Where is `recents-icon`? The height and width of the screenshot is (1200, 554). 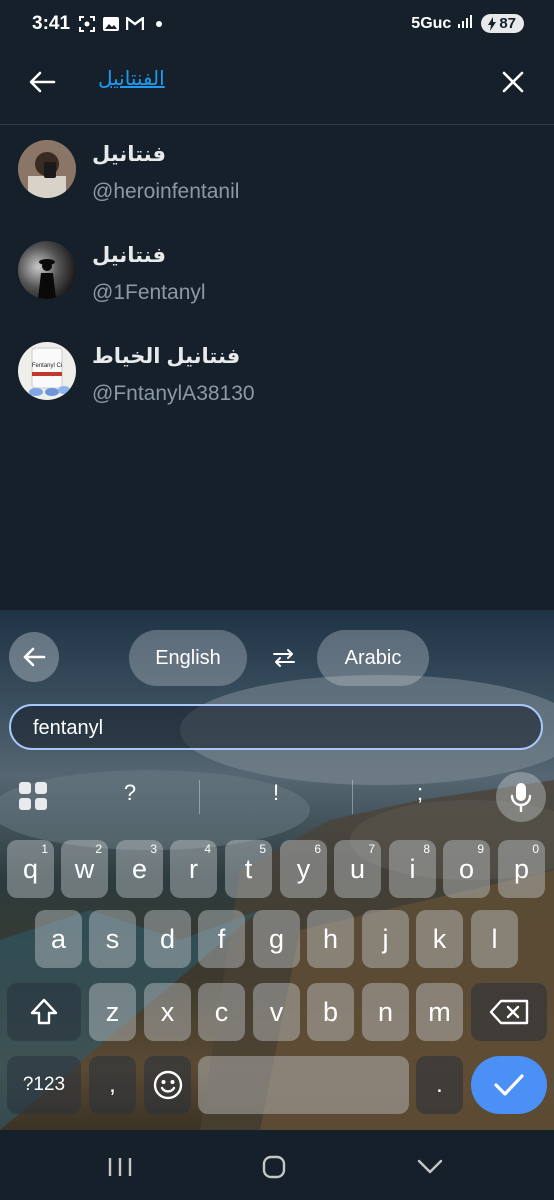 recents-icon is located at coordinates (120, 1167).